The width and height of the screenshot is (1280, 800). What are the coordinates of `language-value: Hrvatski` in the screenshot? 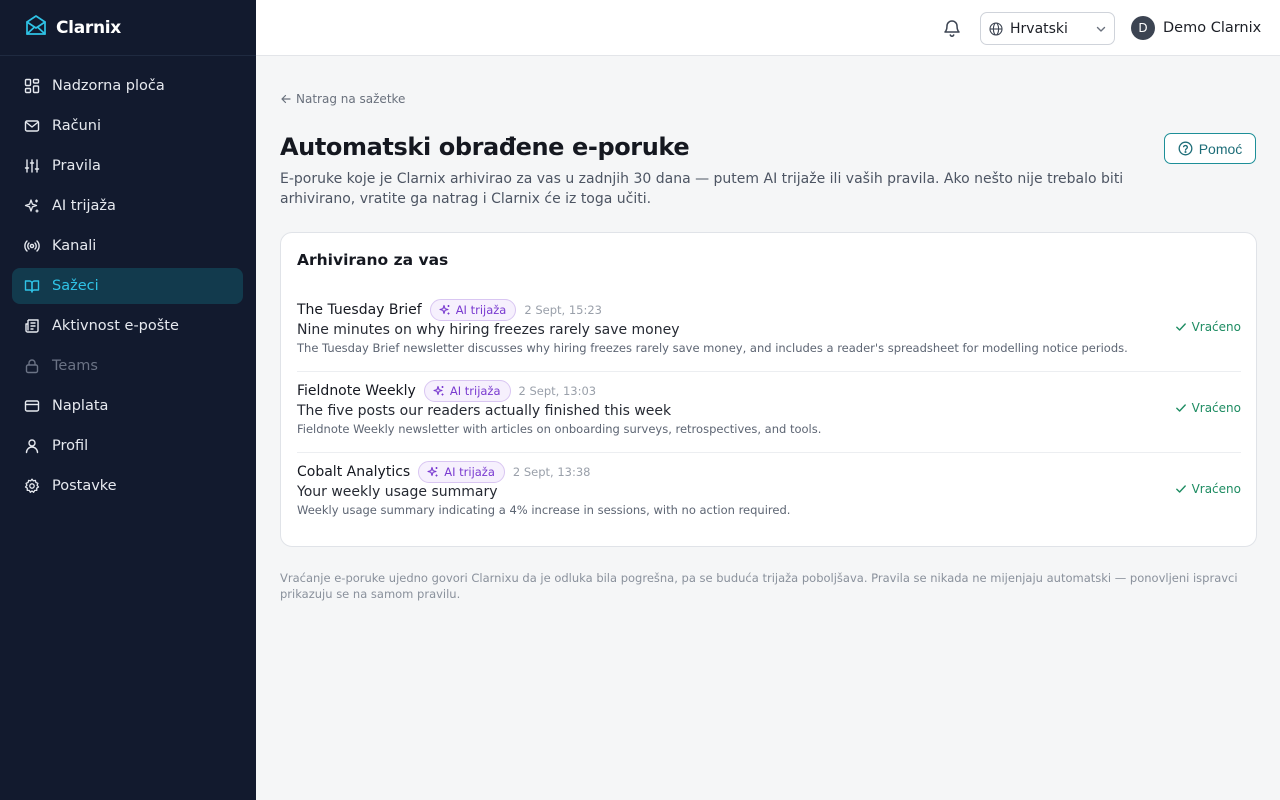 It's located at (1039, 28).